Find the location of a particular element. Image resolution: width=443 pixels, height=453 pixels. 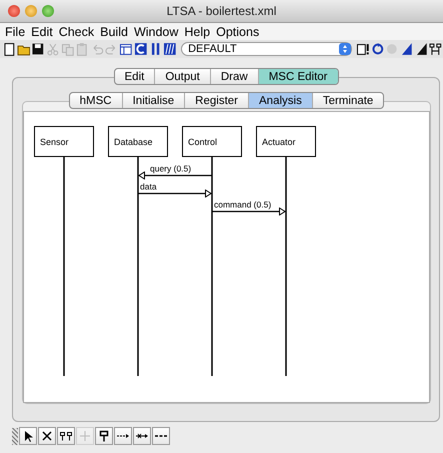

instance-label: Actuator is located at coordinates (279, 142).